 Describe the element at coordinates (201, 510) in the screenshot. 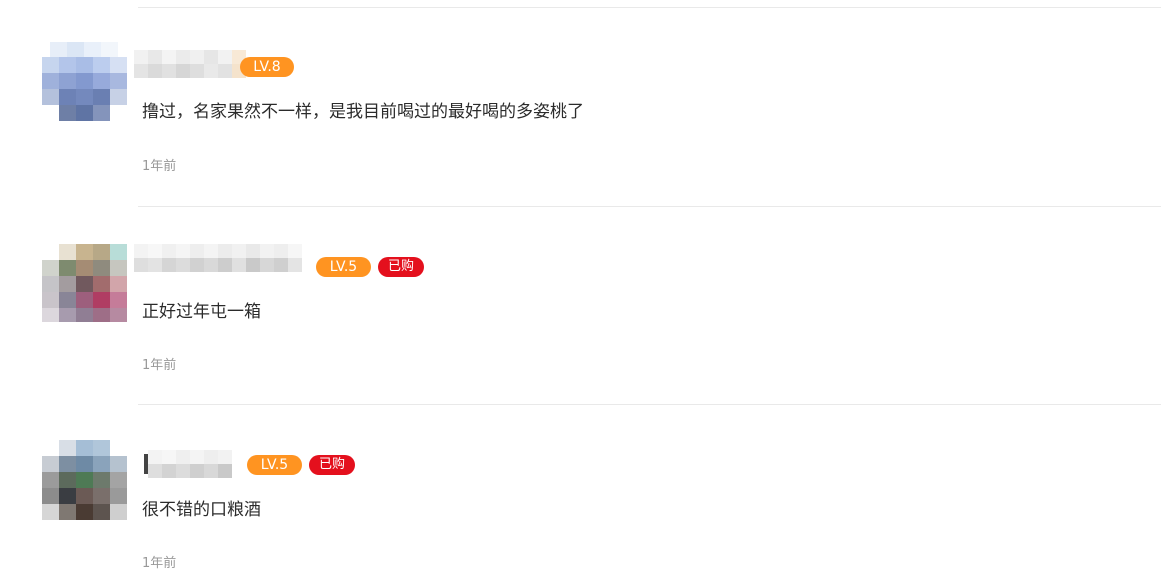

I see `comment-text: 很不错的口粮酒` at that location.